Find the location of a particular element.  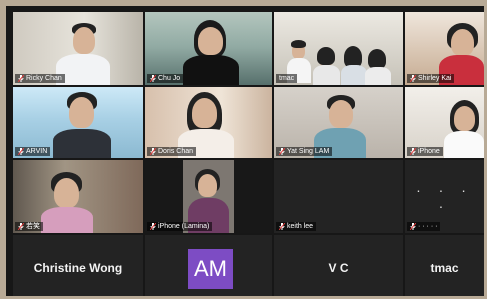

participant-tile: tmac is located at coordinates (444, 265).